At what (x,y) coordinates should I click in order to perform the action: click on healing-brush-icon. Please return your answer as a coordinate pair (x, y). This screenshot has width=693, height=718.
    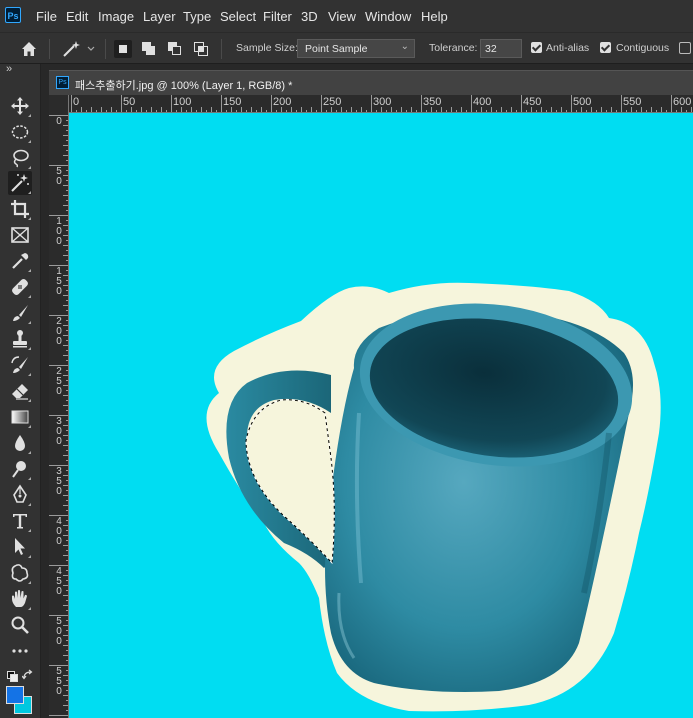
    Looking at the image, I should click on (20, 287).